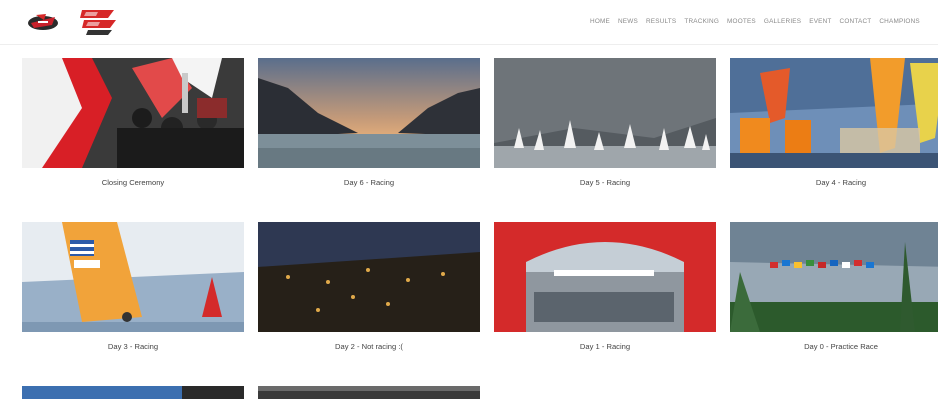 The width and height of the screenshot is (938, 399). I want to click on gallery-card-day-5: Day 5 - Racing, so click(605, 122).